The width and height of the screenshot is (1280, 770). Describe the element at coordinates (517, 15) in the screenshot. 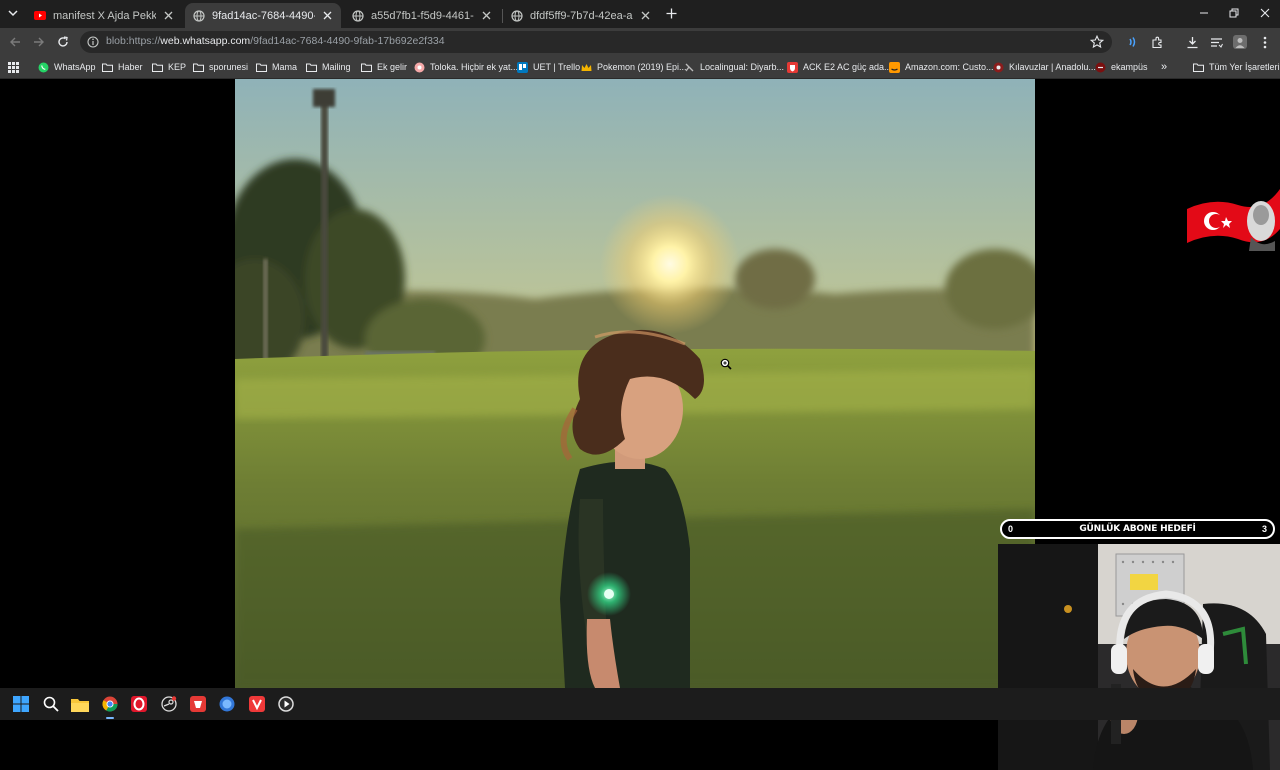

I see `globe-icon` at that location.